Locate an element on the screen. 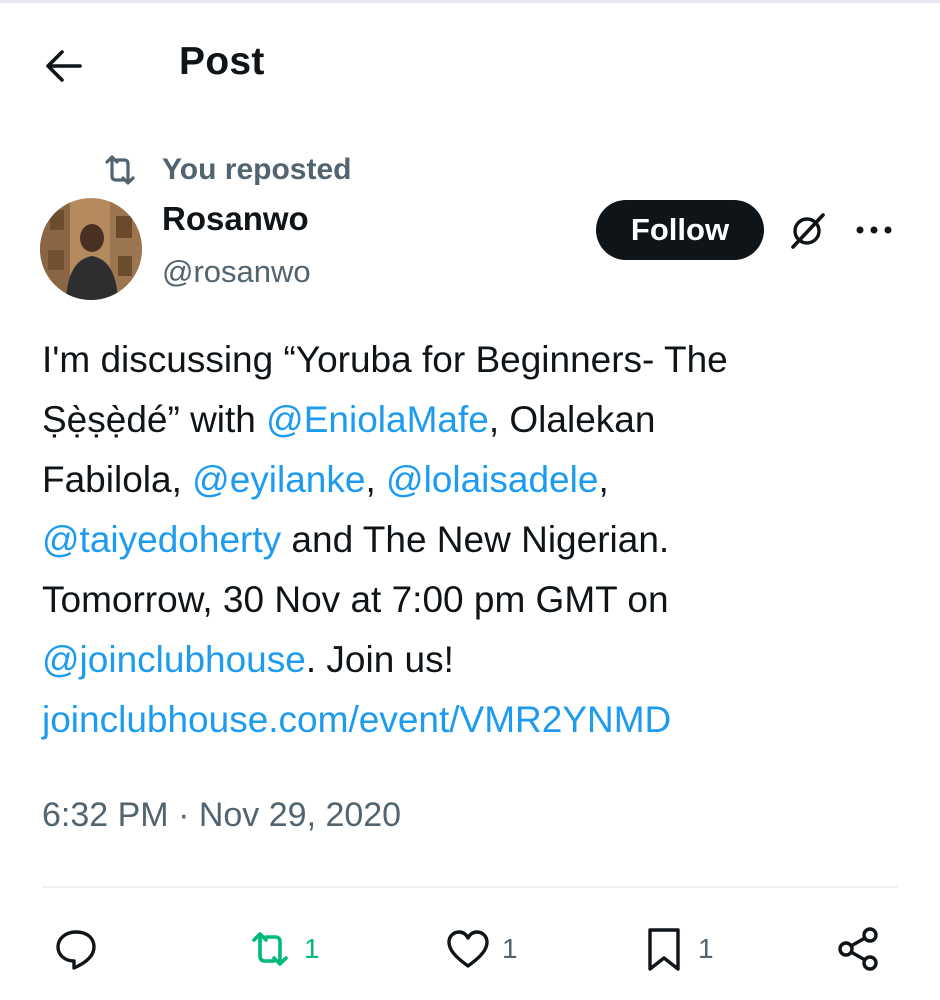 The image size is (940, 1000). author-handle: @rosanwo is located at coordinates (236, 271).